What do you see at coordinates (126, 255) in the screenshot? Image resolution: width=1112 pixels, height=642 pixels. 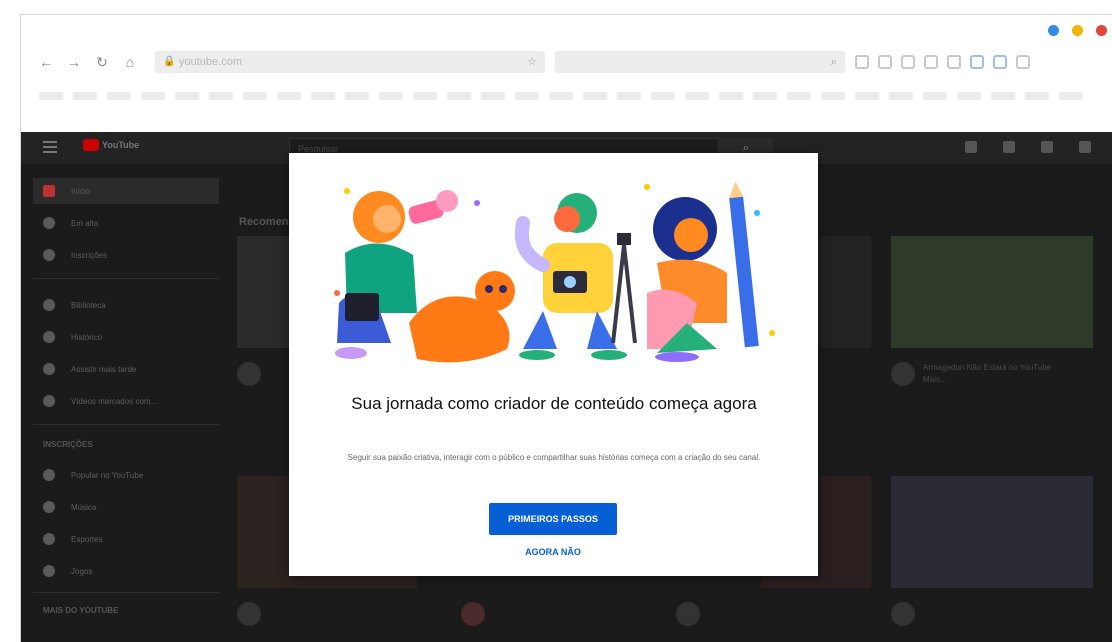 I see `sidebar-item-subscriptions: Inscrições` at bounding box center [126, 255].